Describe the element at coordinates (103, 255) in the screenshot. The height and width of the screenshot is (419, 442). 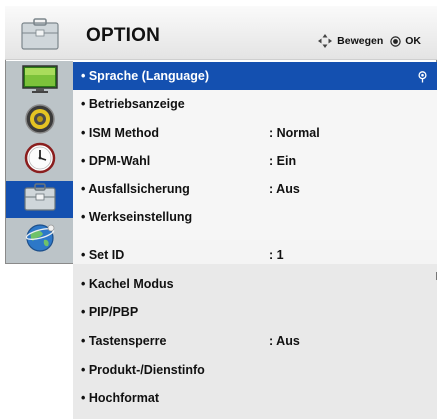
I see `menu-item-label: • Set ID` at that location.